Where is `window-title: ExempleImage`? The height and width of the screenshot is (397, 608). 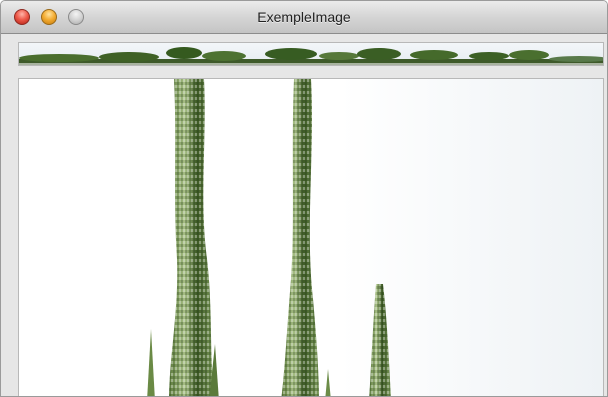
window-title: ExempleImage is located at coordinates (304, 17).